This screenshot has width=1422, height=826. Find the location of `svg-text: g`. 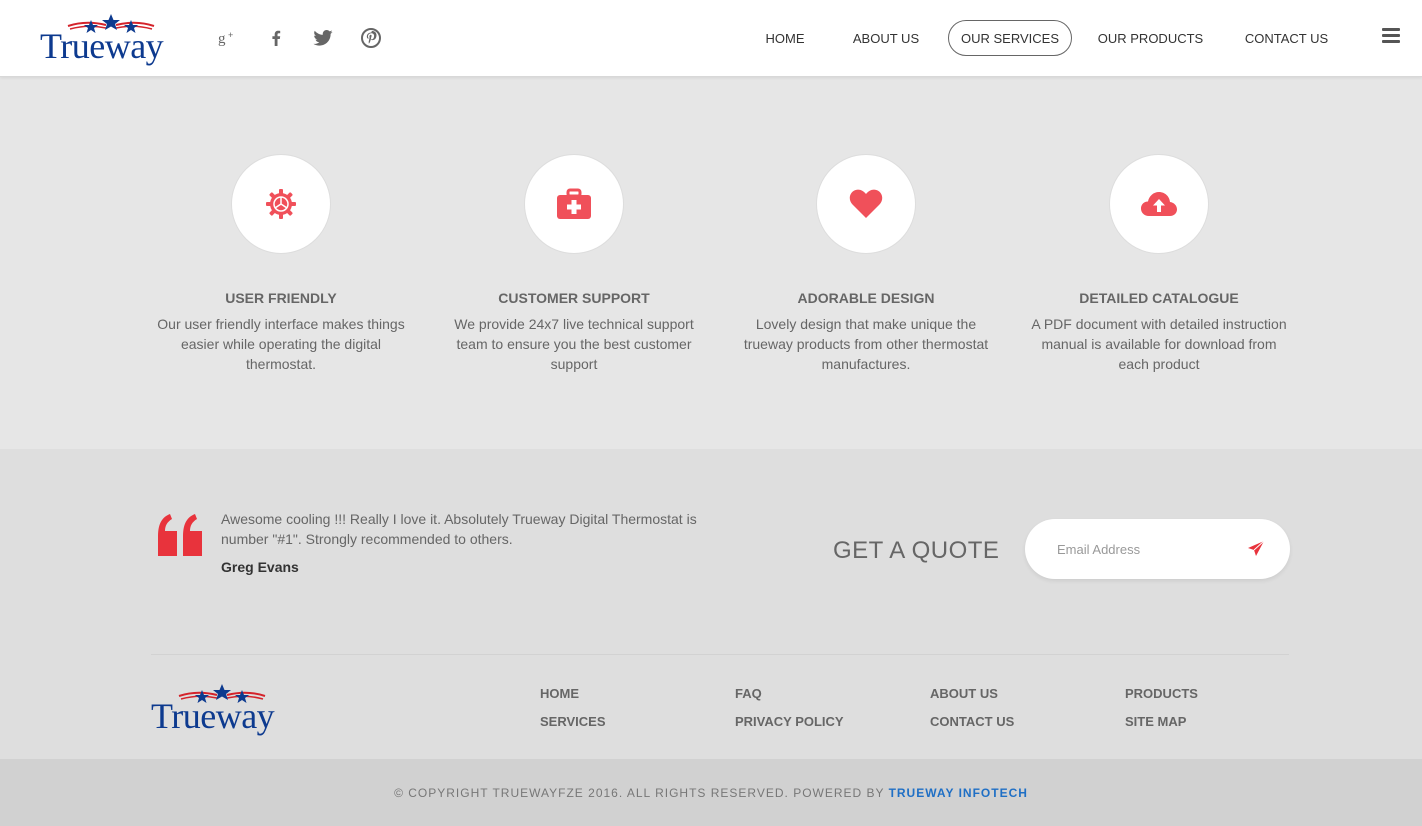

svg-text: g is located at coordinates (222, 38).